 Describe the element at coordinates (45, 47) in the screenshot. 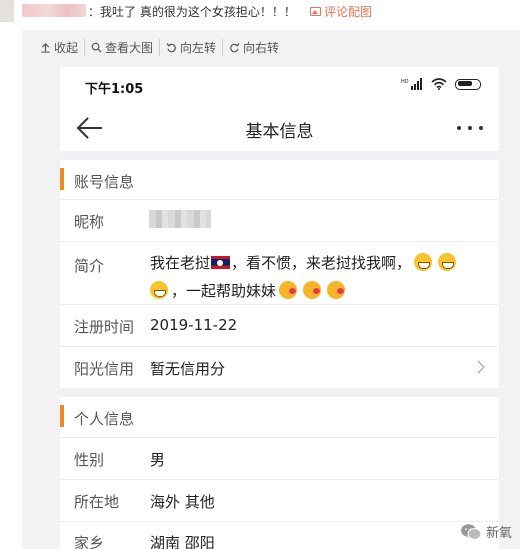

I see `collapse-icon` at that location.